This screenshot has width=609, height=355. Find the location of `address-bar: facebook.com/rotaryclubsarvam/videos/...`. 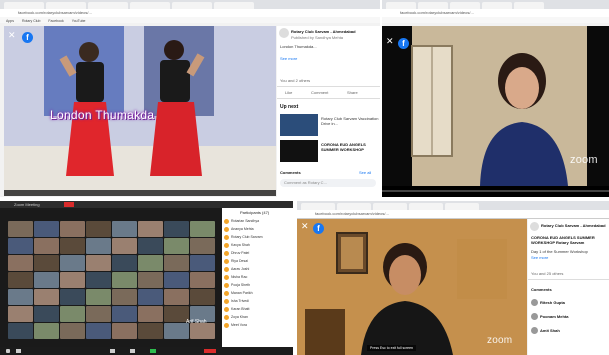

address-bar: facebook.com/rotaryclubsarvam/videos/... is located at coordinates (453, 214).